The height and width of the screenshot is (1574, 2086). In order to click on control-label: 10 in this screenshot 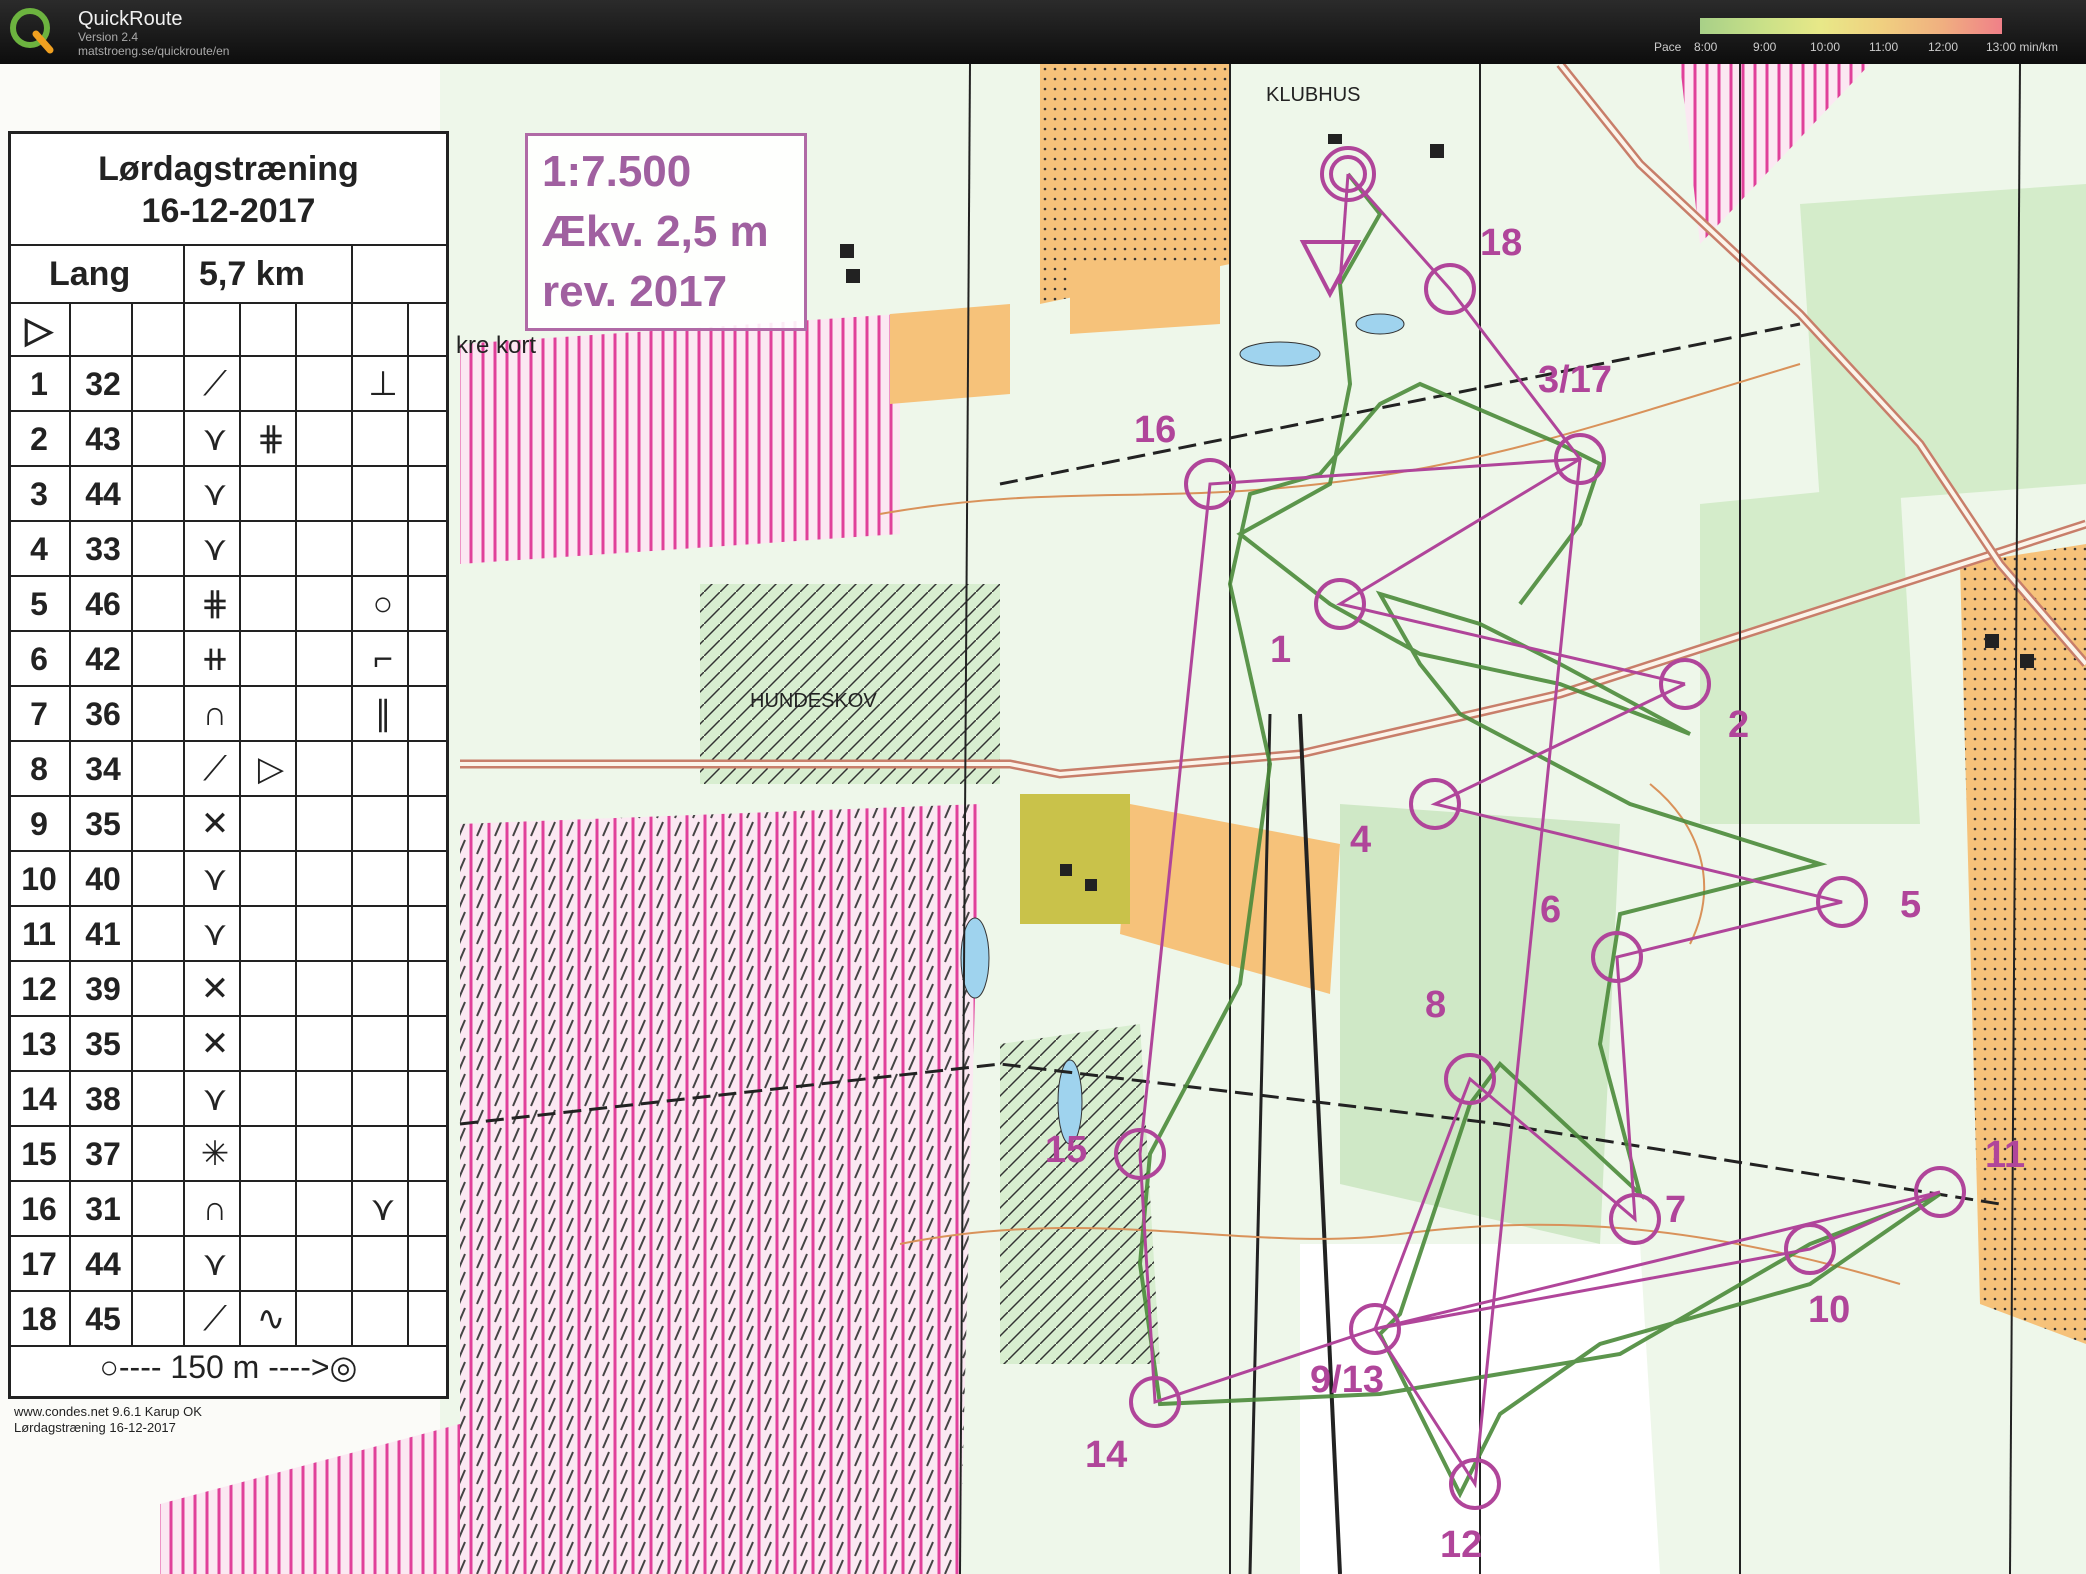, I will do `click(1829, 1310)`.